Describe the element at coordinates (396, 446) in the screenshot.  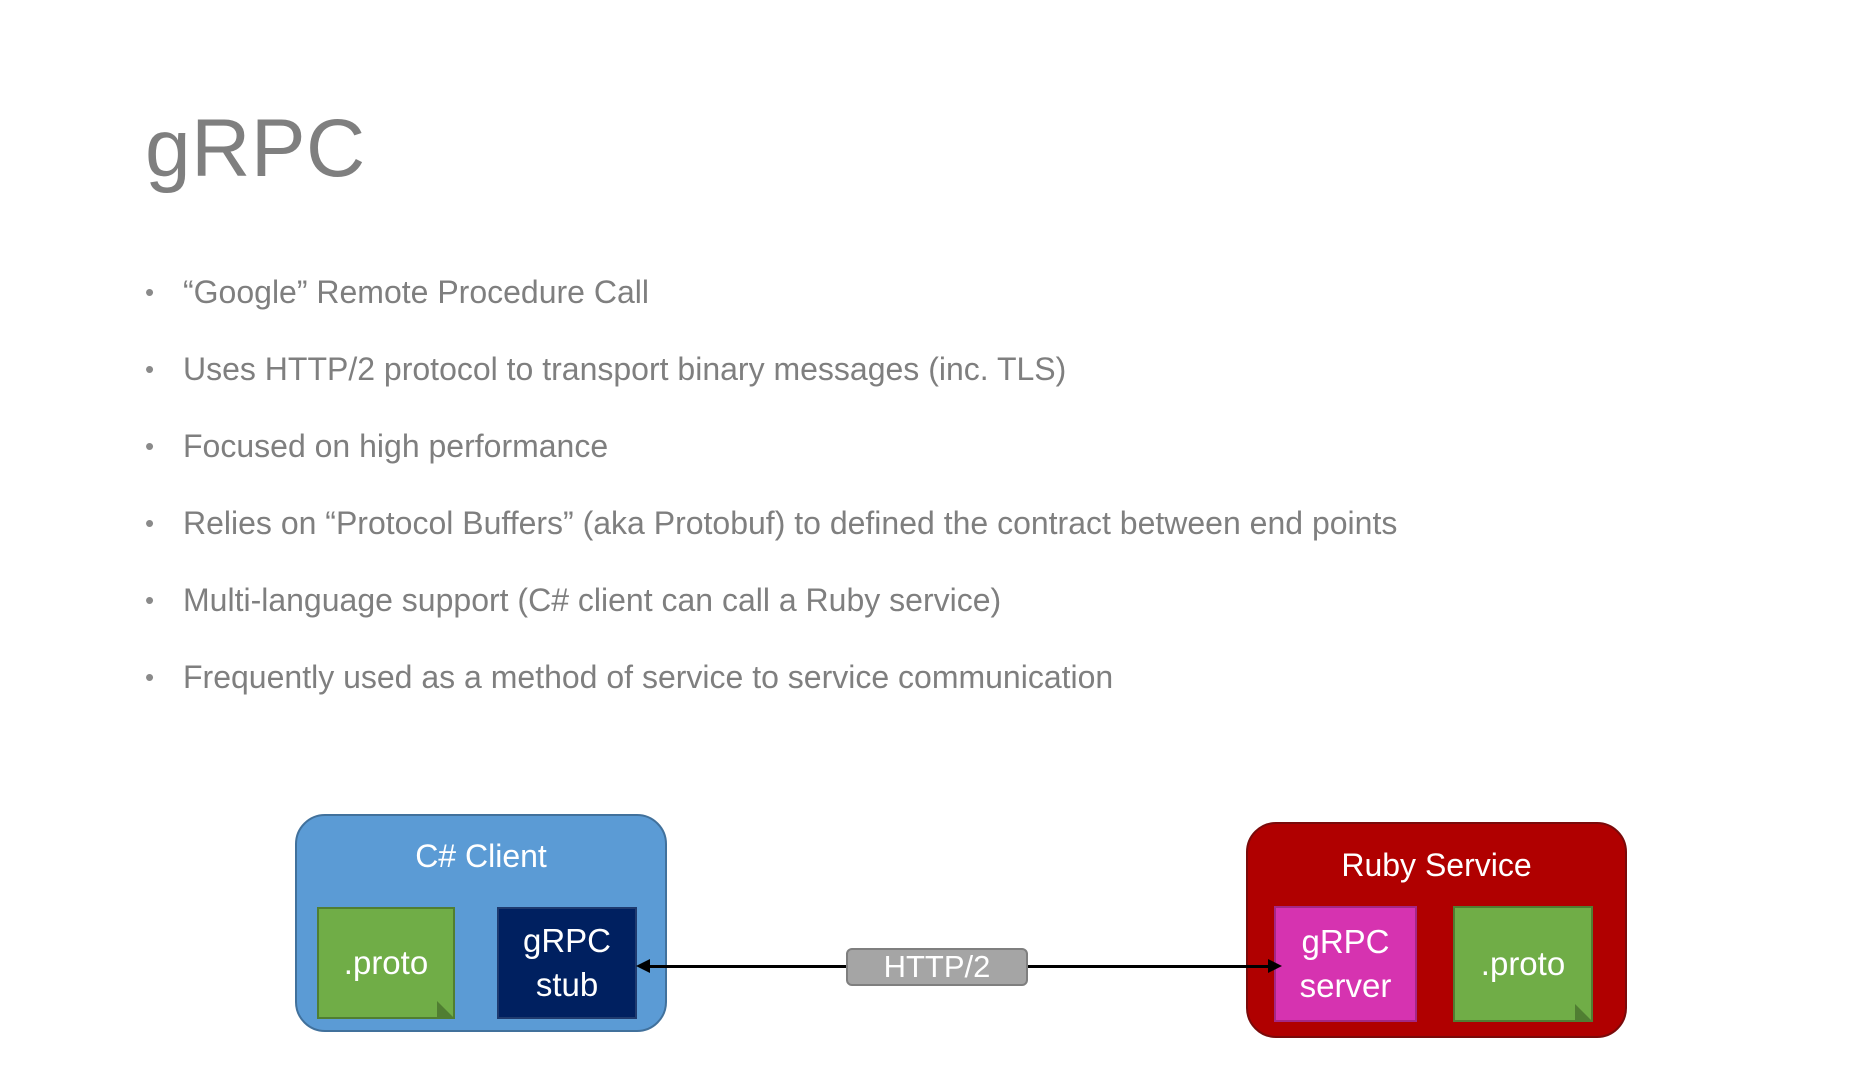
I see `bullet-text: Focused on high performance` at that location.